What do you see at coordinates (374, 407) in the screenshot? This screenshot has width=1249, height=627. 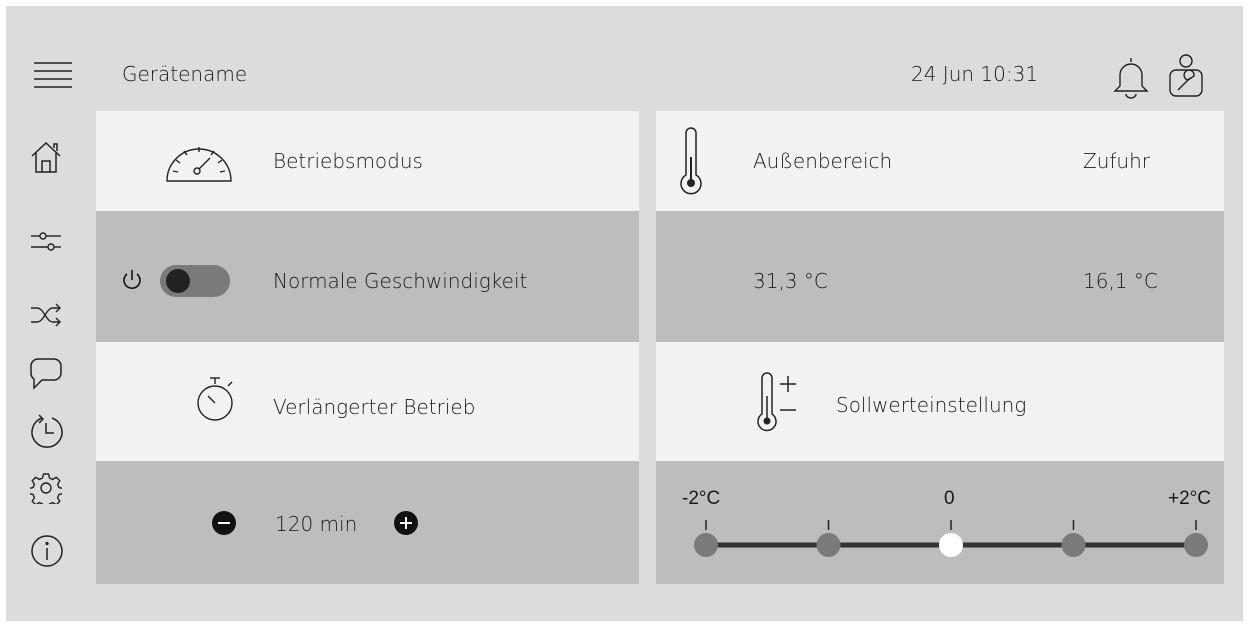 I see `extended-operation-title: Verlängerter Betrieb` at bounding box center [374, 407].